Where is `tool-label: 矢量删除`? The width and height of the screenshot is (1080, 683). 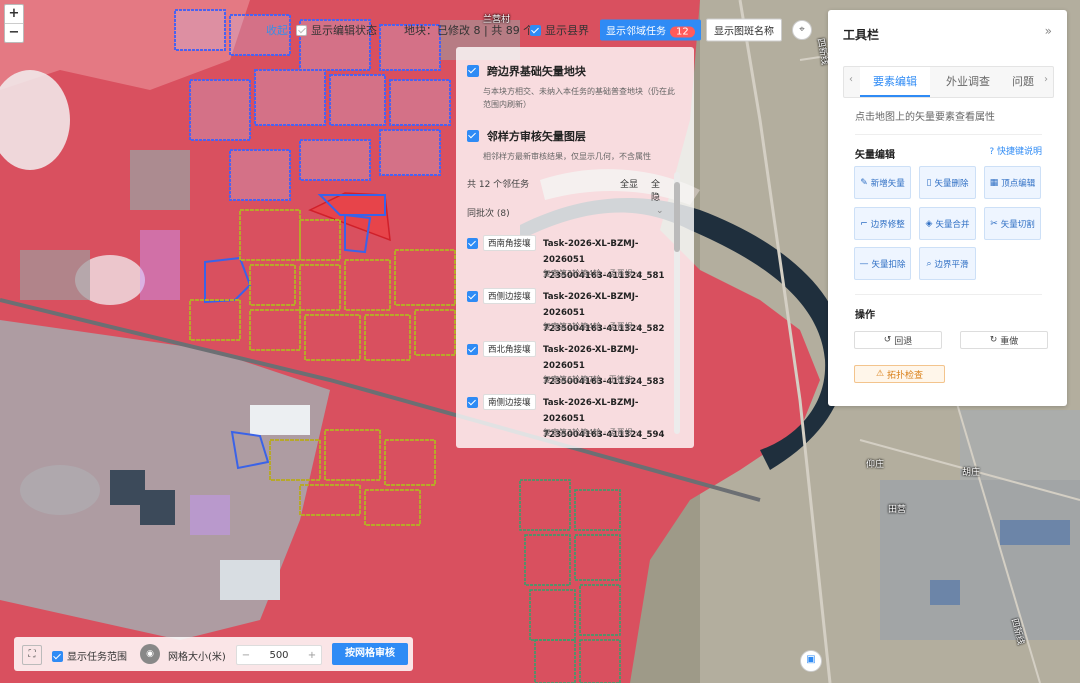
tool-label: 矢量删除 is located at coordinates (951, 183).